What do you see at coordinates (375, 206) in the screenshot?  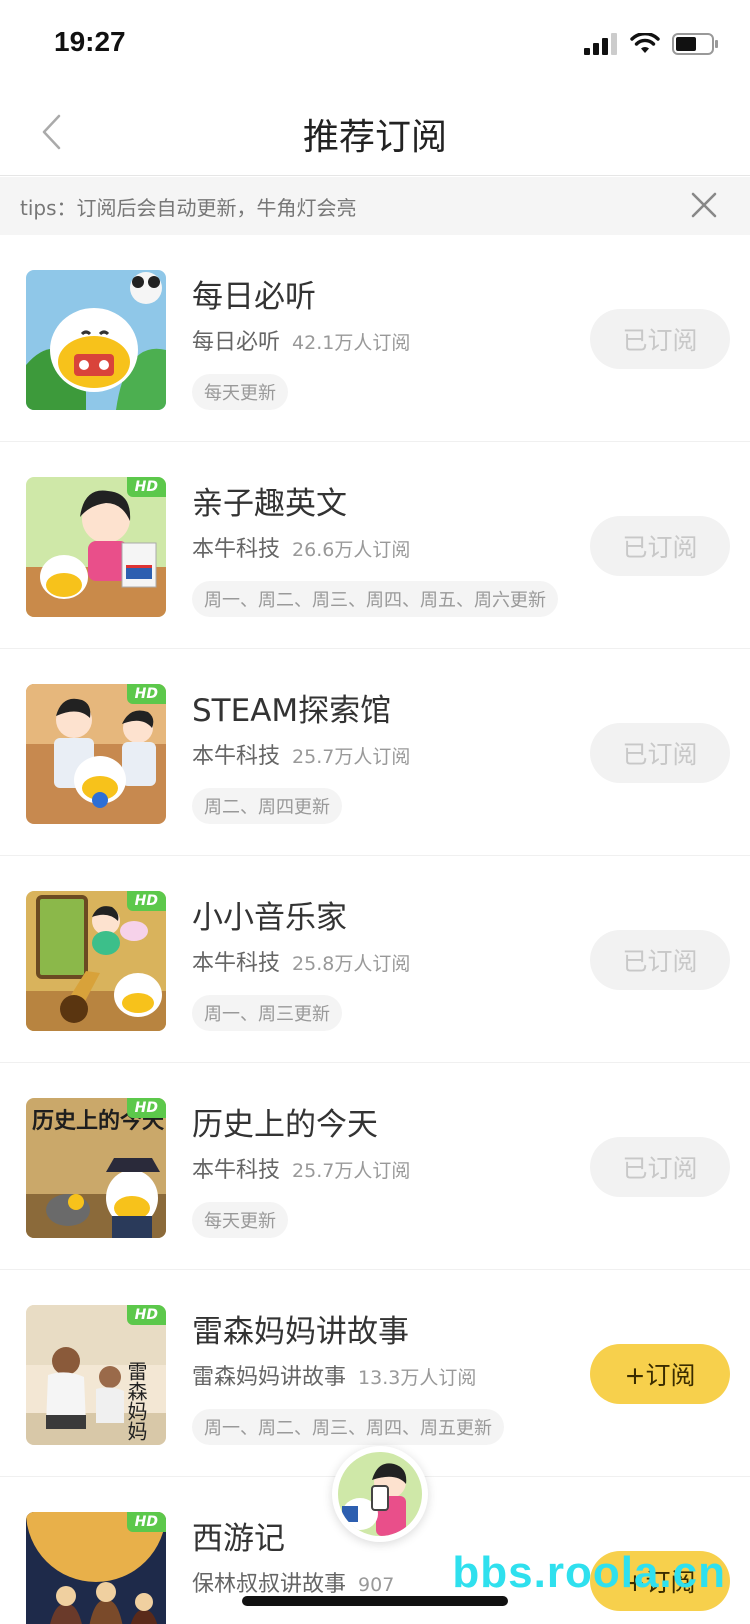 I see `tips-bar: tips：订阅后会自动更新，牛角灯会亮` at bounding box center [375, 206].